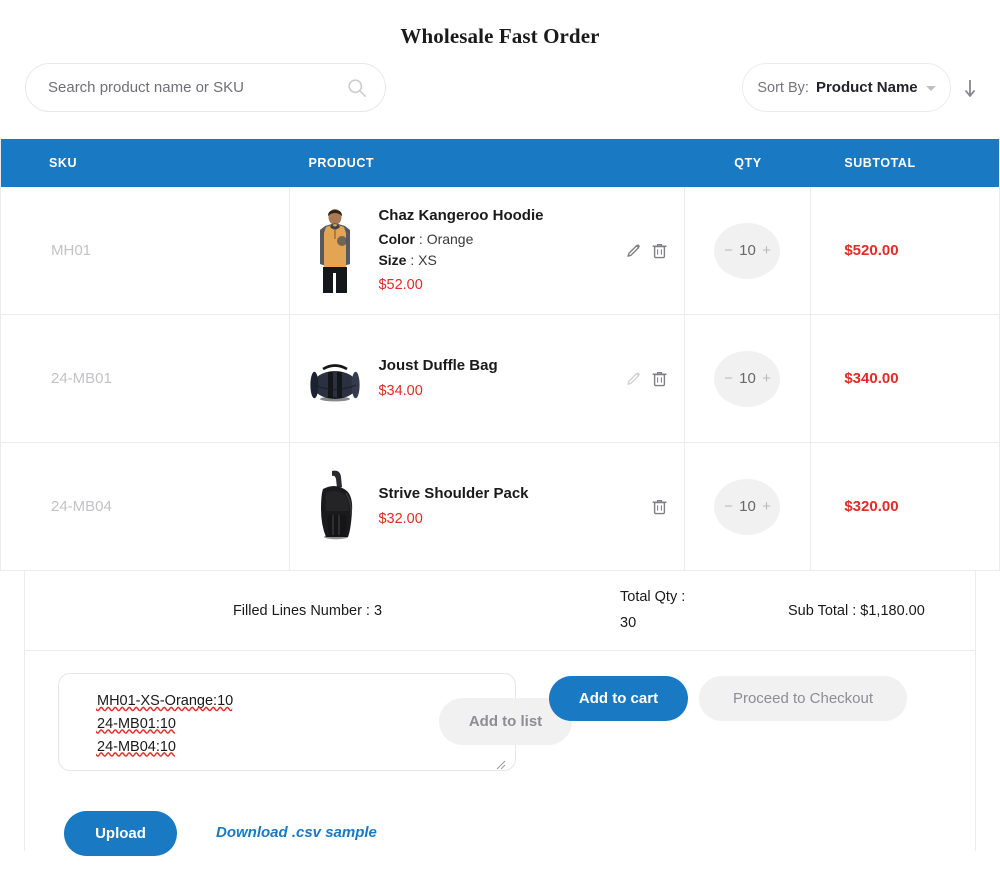 This screenshot has height=872, width=1000. I want to click on sort-controls: Sort By: Product Name, so click(860, 87).